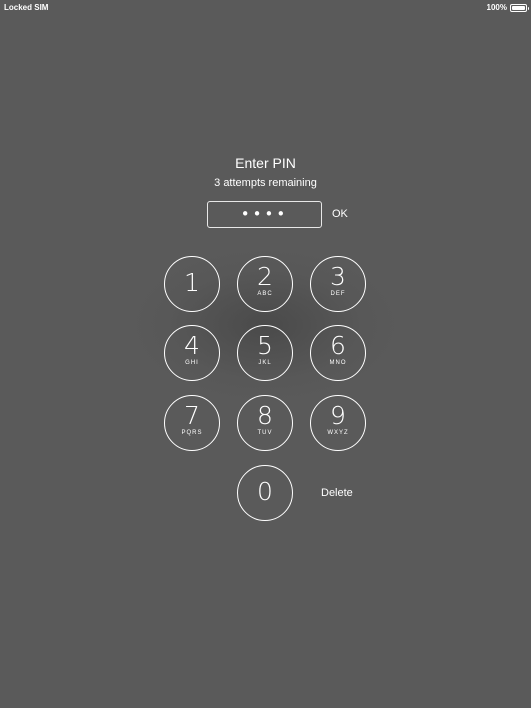 This screenshot has width=531, height=708. What do you see at coordinates (338, 276) in the screenshot?
I see `key-digit: 3` at bounding box center [338, 276].